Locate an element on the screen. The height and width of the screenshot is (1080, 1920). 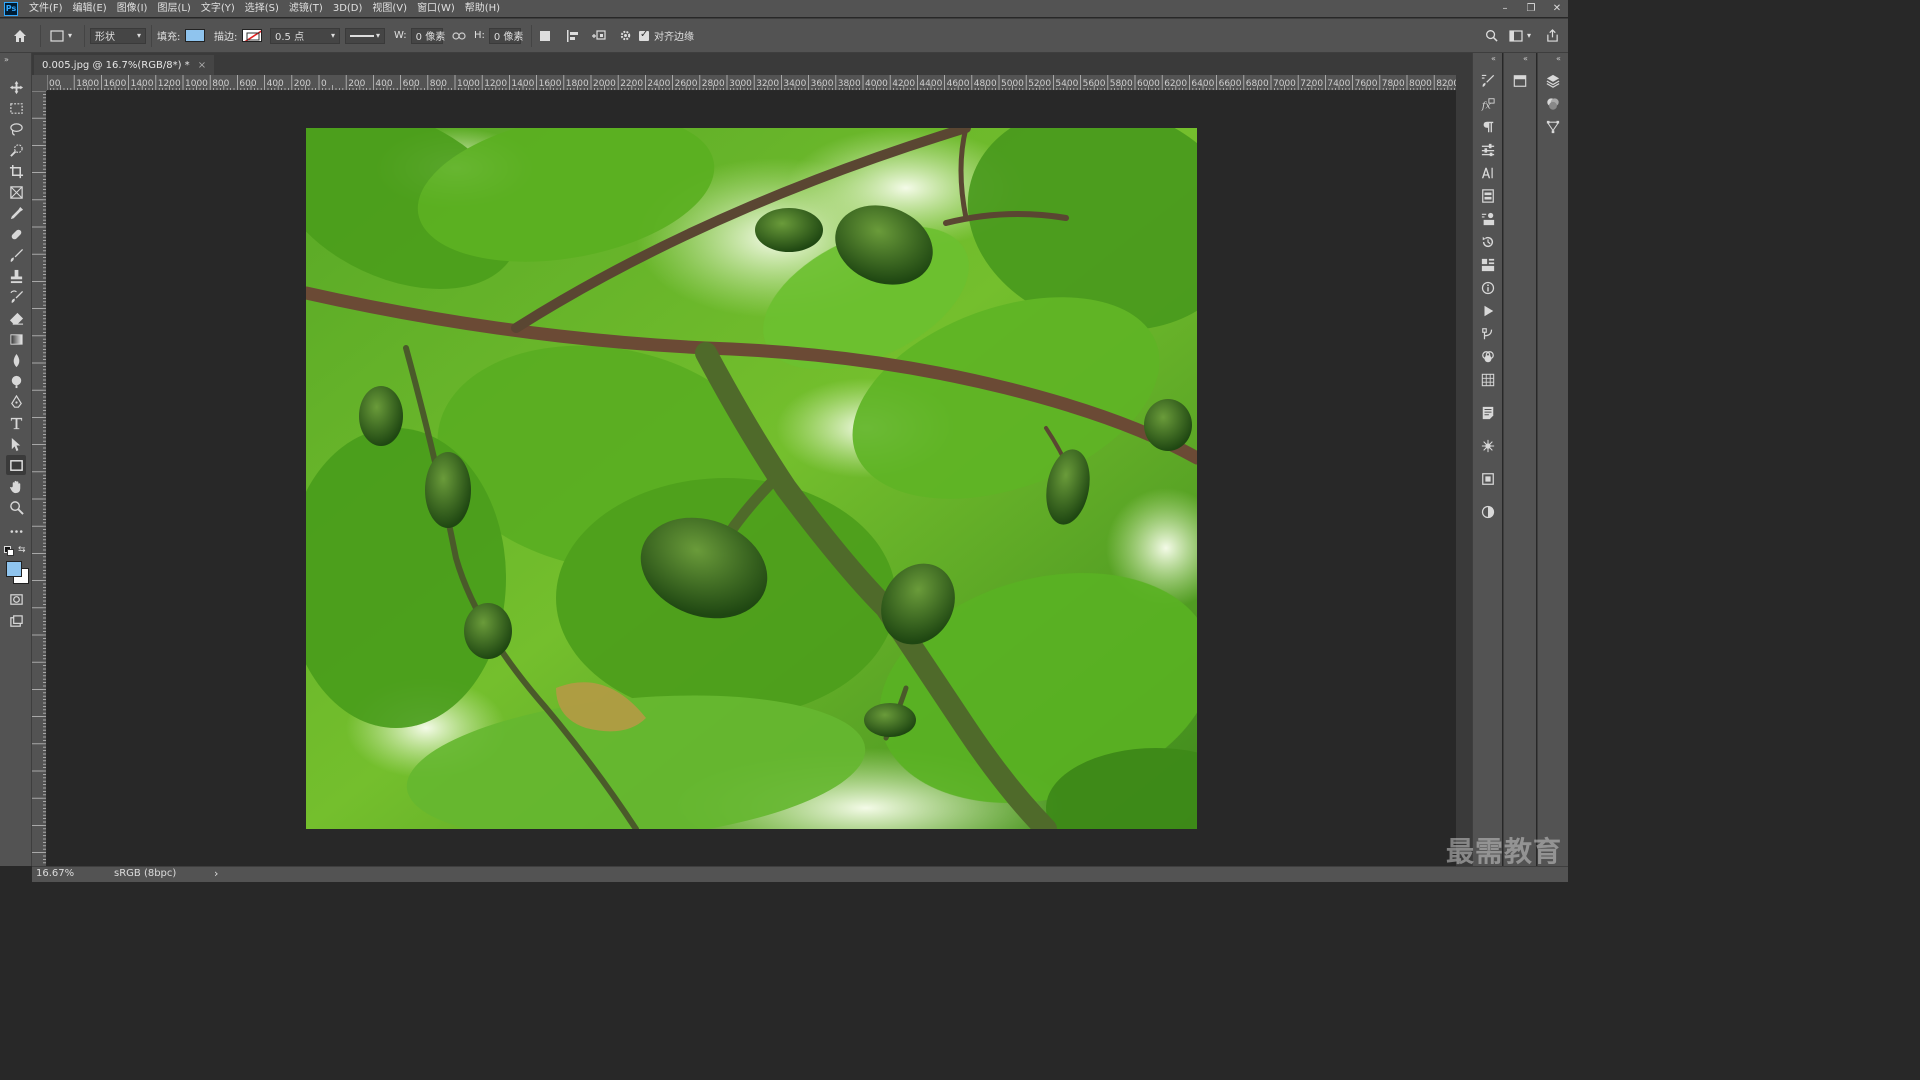
tool-preset-picker: ▾ is located at coordinates (61, 35).